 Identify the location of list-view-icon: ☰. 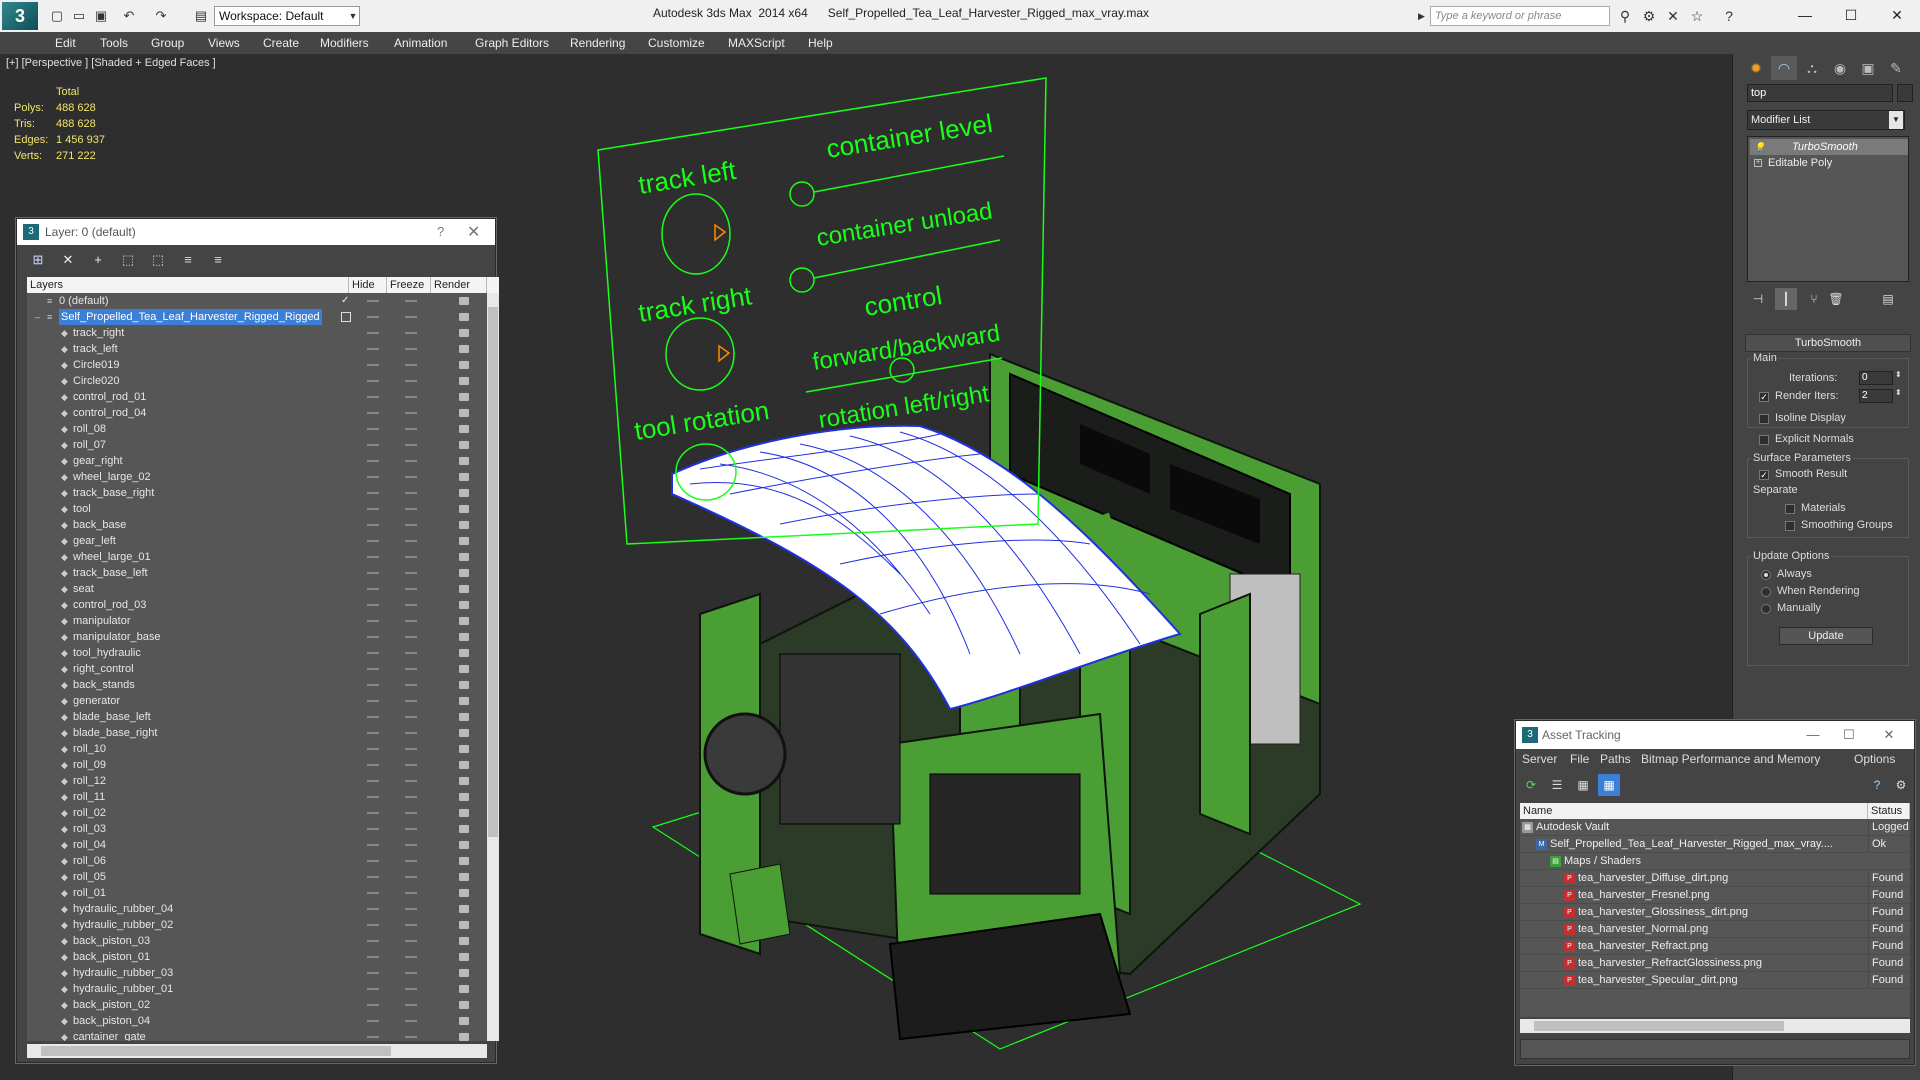
(1557, 785).